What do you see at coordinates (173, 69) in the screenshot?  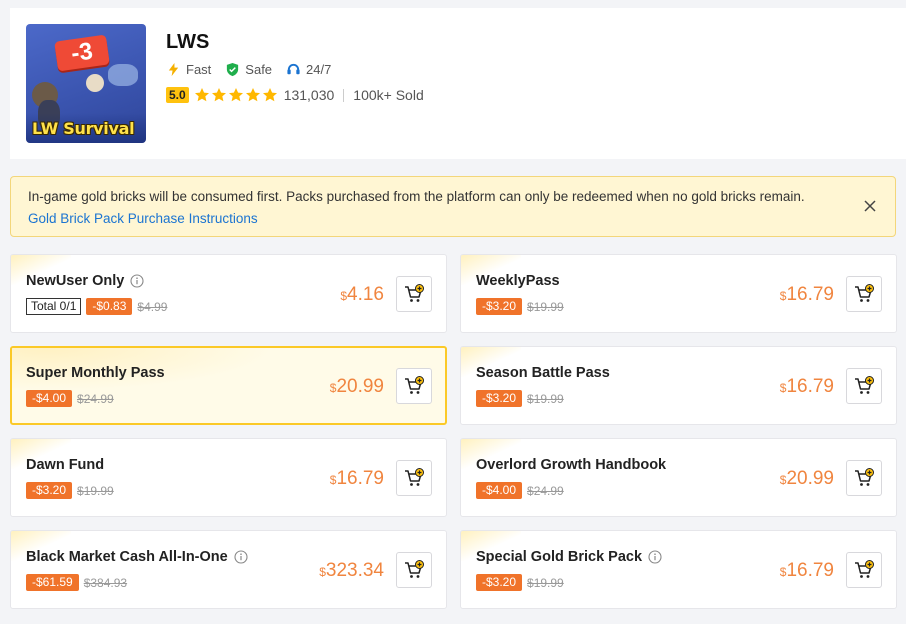 I see `lightning-icon` at bounding box center [173, 69].